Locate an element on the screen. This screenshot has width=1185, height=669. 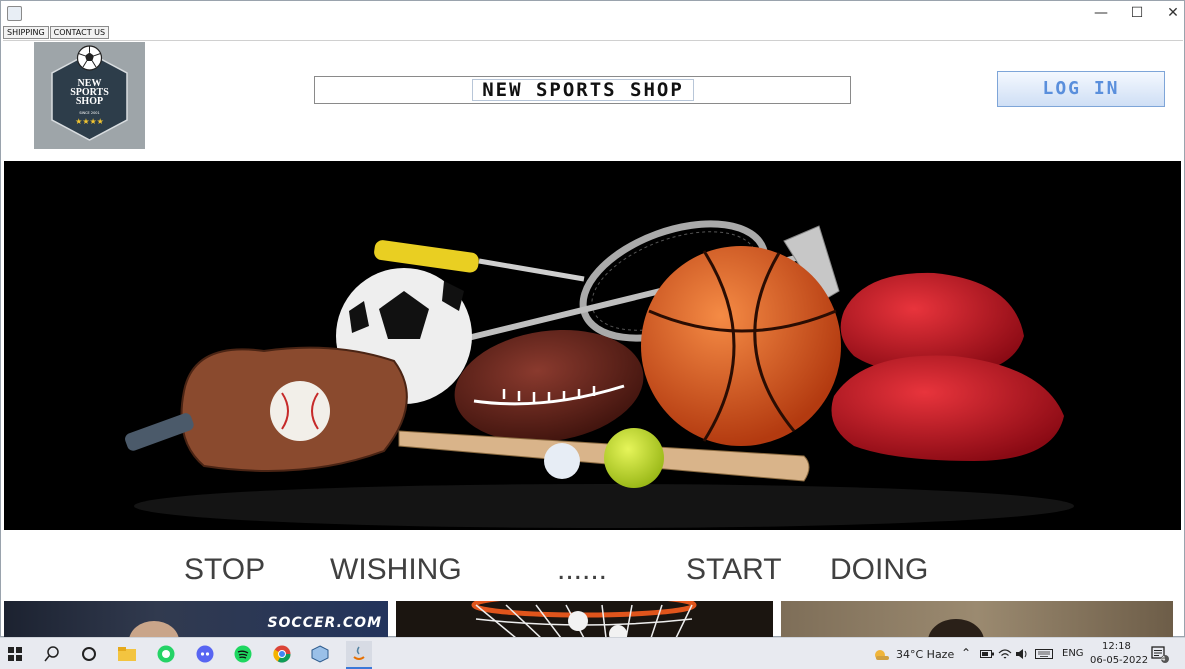
logo-stars: ★★★★ is located at coordinates (89, 121).